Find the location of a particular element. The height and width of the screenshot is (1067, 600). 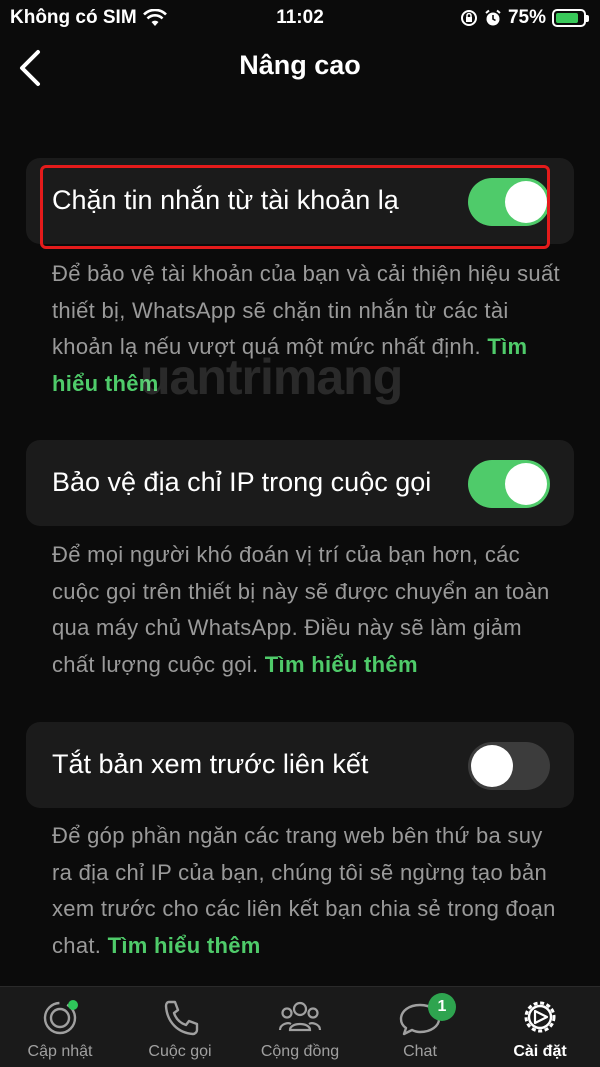

chat-badge: 1 is located at coordinates (442, 1007).